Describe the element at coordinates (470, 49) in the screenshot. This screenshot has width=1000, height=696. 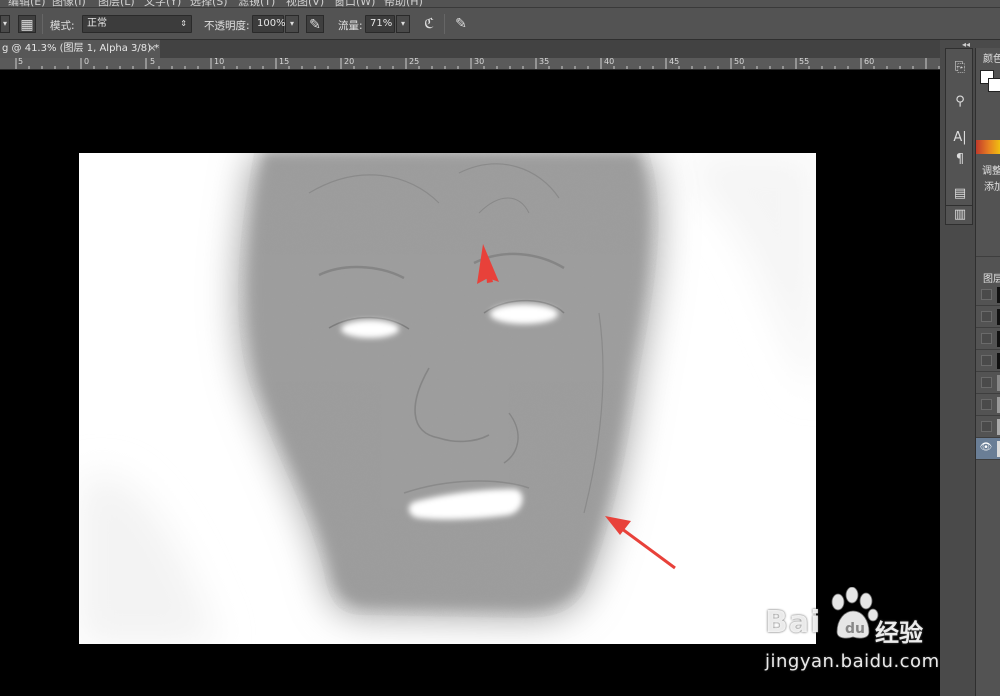
I see `document-tab-strip: g @ 41.3% (图层 1, Alpha 3/8) * ×` at that location.